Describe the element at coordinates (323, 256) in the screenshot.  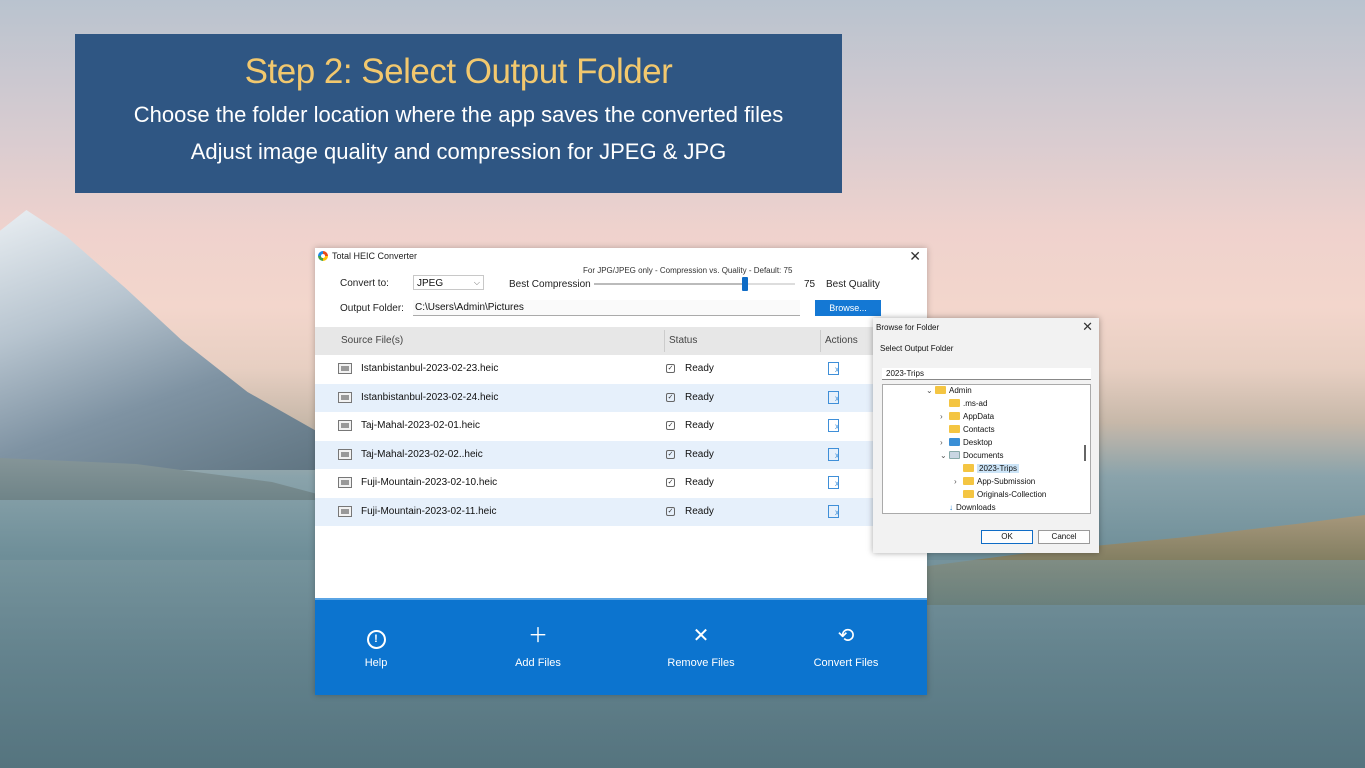
I see `app-logo-icon` at that location.